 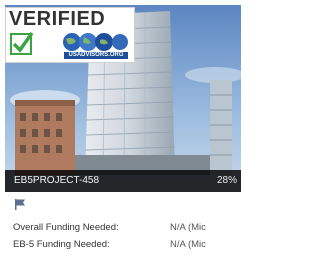 I want to click on image-caption-bar: EB5PROJECT-458 28%, so click(x=123, y=181).